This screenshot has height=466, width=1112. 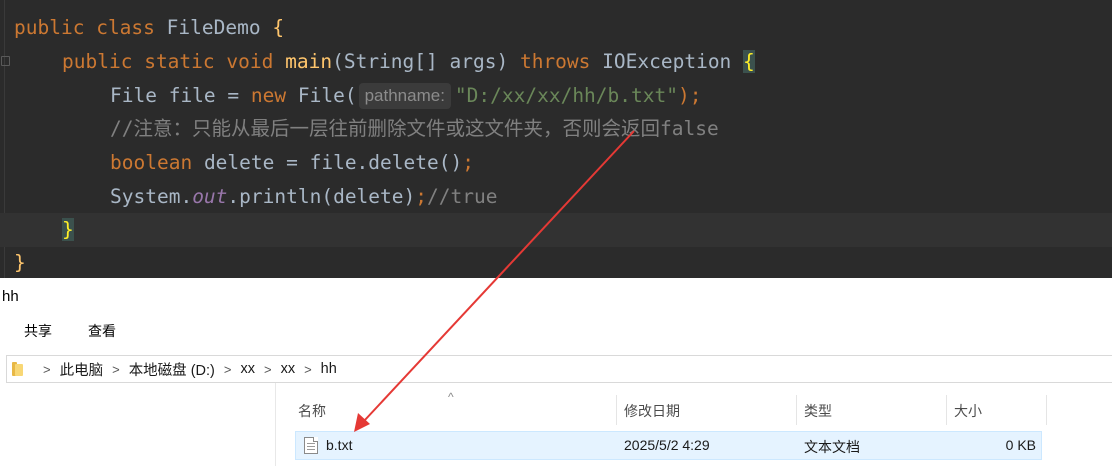 What do you see at coordinates (312, 411) in the screenshot?
I see `column-header-name: 名称` at bounding box center [312, 411].